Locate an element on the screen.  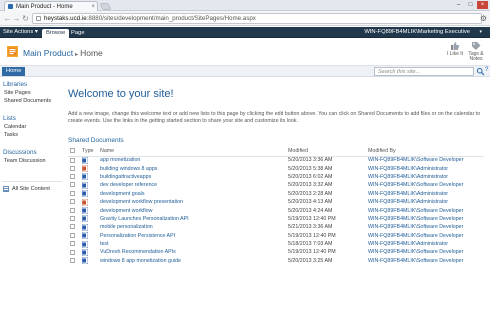
search-icon is located at coordinates (480, 71).